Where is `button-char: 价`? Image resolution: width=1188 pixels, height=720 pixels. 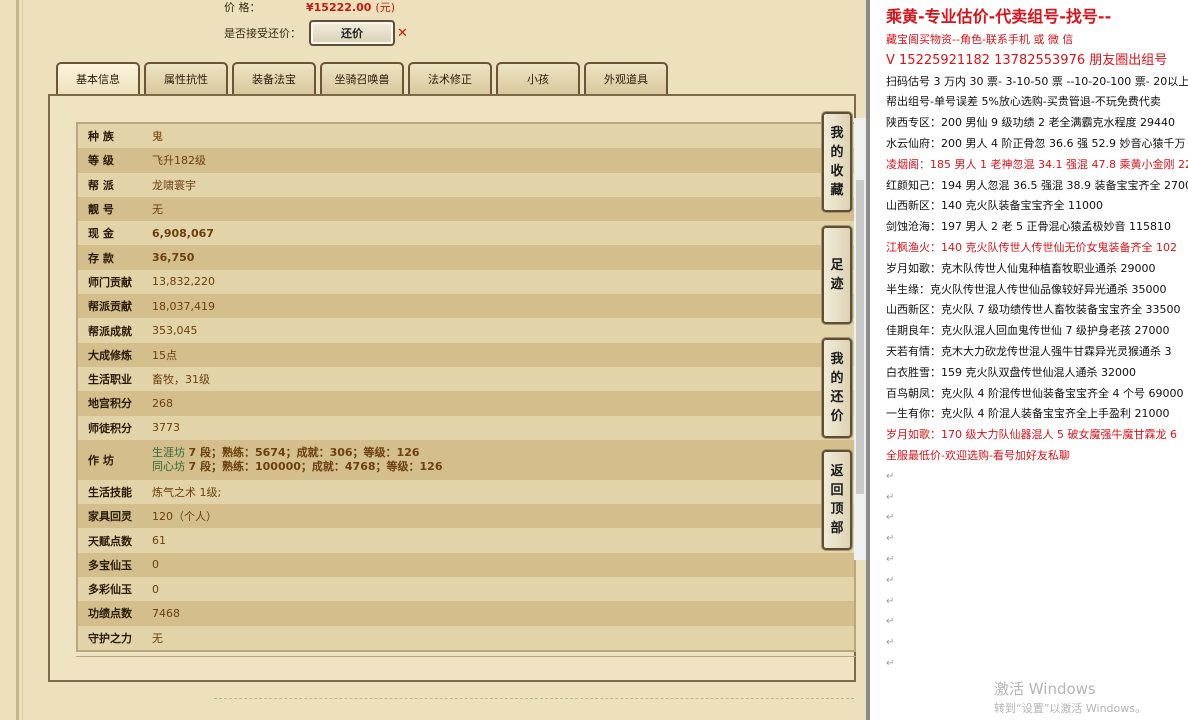 button-char: 价 is located at coordinates (837, 416).